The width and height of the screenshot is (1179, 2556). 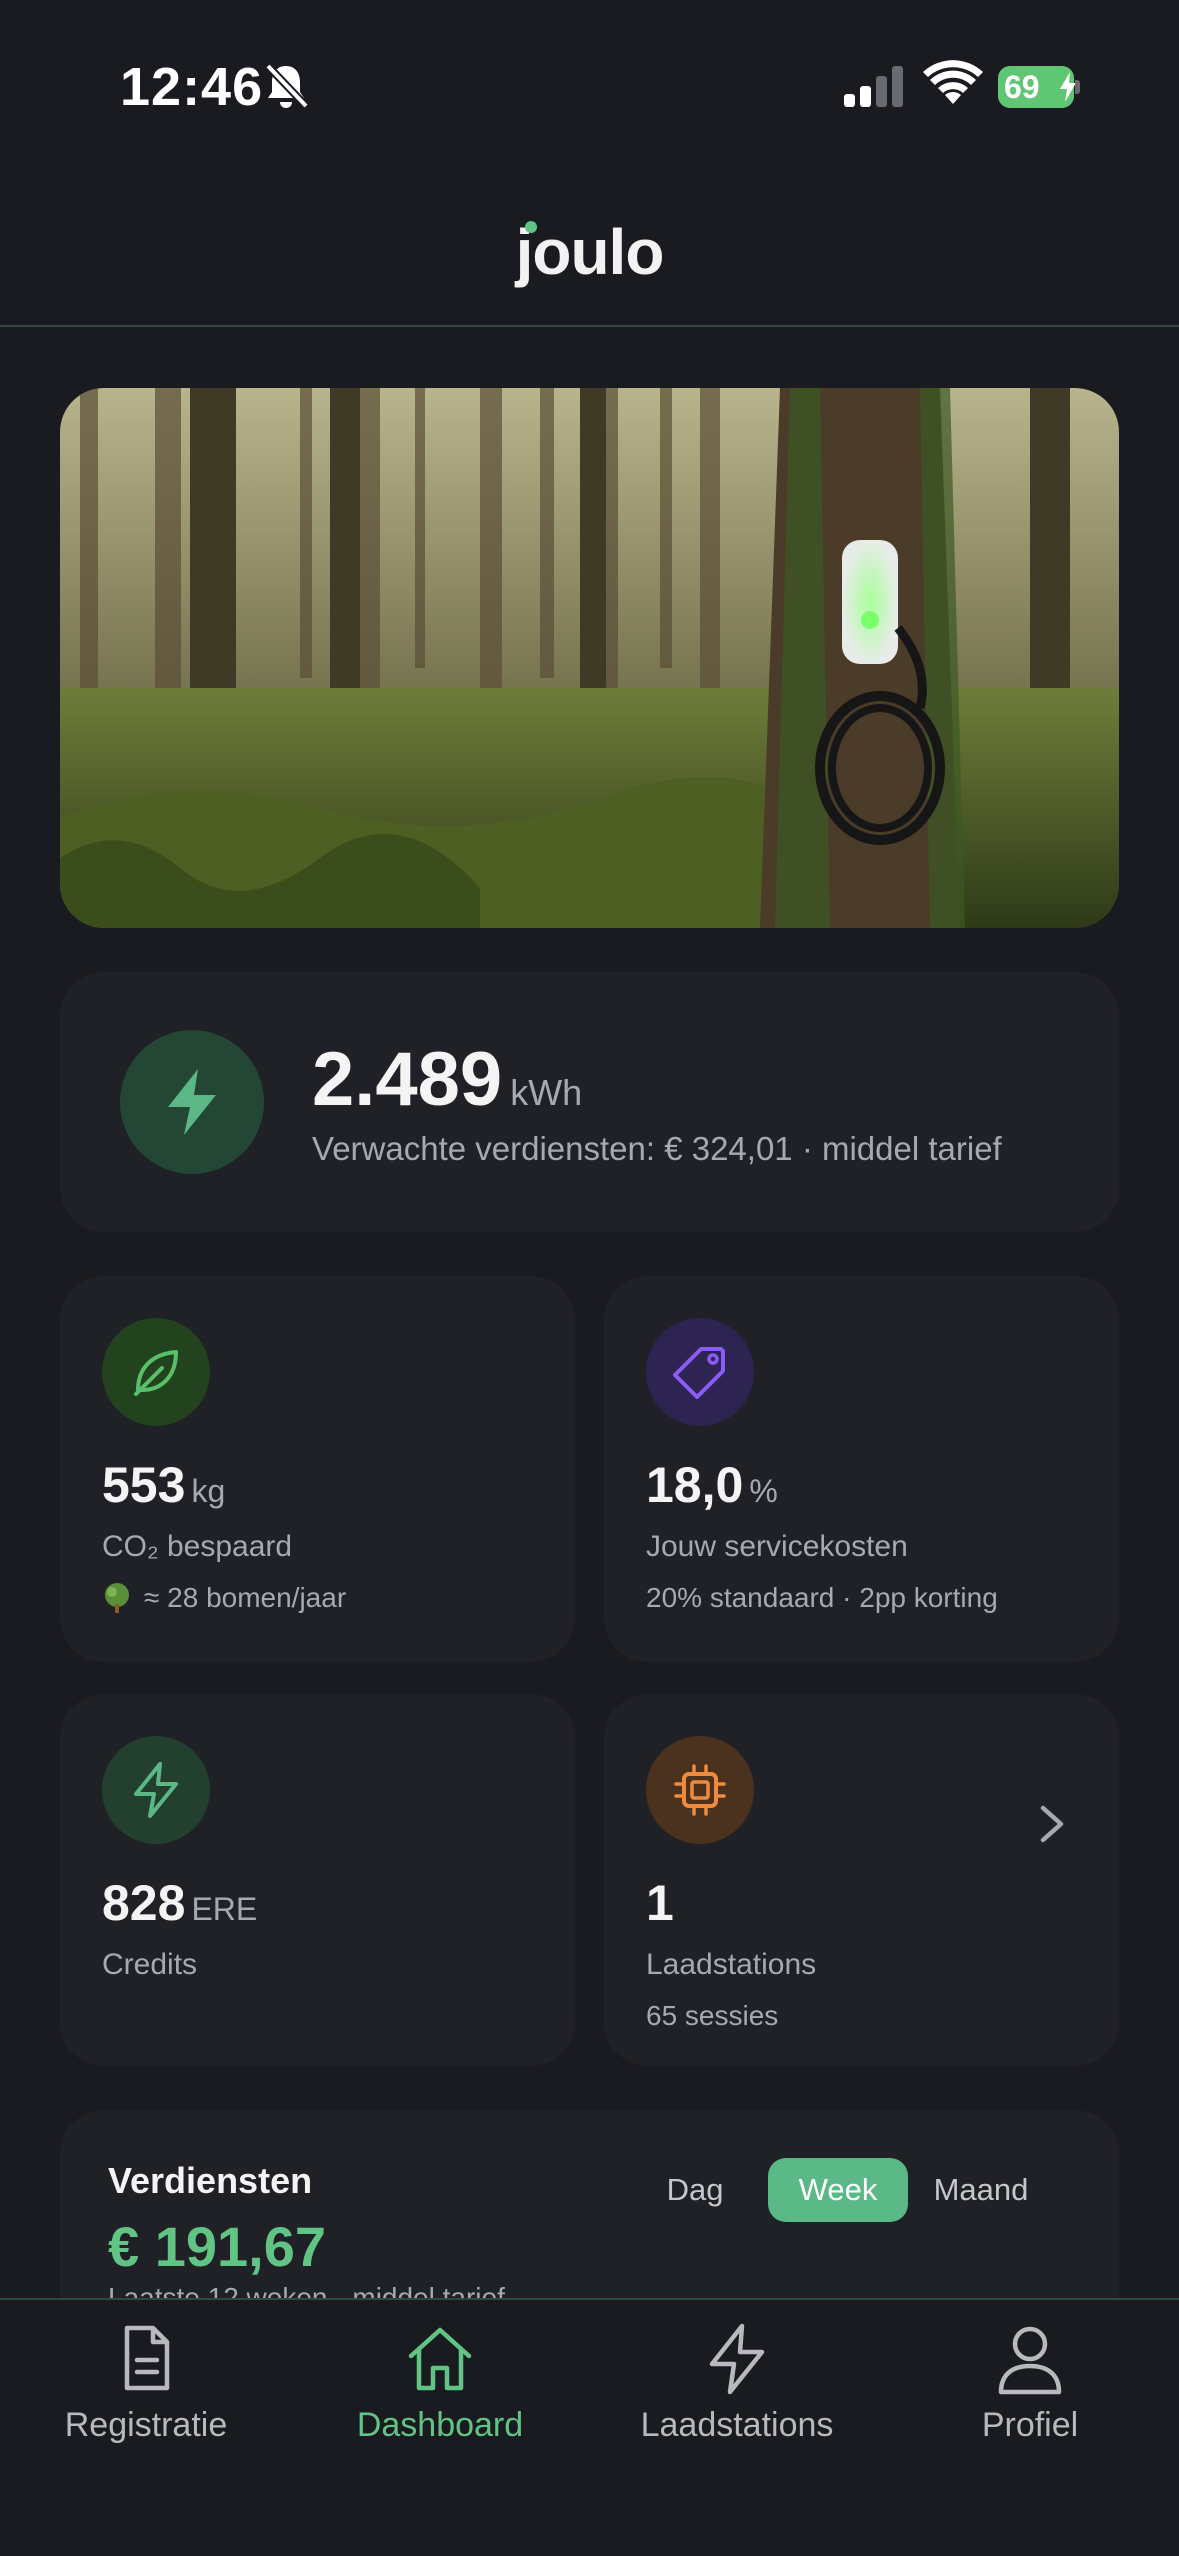 What do you see at coordinates (210, 2180) in the screenshot?
I see `earnings-title: Verdiensten` at bounding box center [210, 2180].